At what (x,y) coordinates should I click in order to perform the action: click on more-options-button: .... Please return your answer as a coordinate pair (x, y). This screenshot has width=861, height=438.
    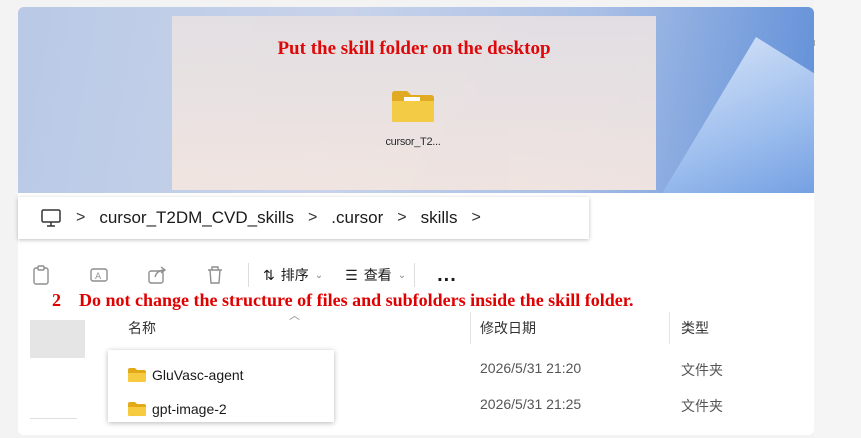
    Looking at the image, I should click on (447, 275).